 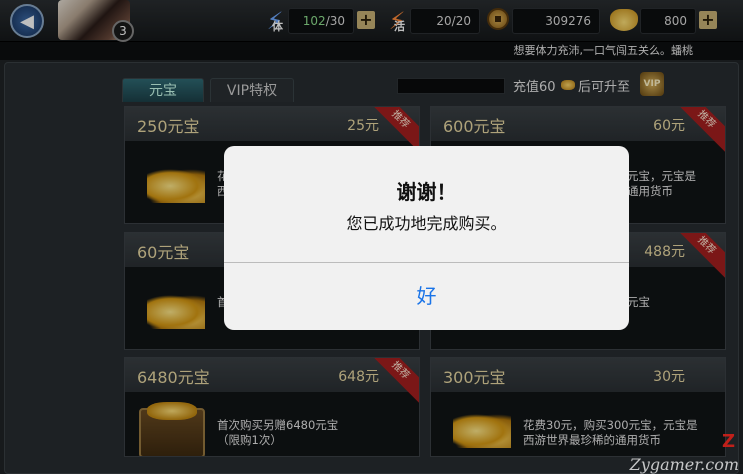 I want to click on dialog-message: 您已成功地完成购买。, so click(x=426, y=223).